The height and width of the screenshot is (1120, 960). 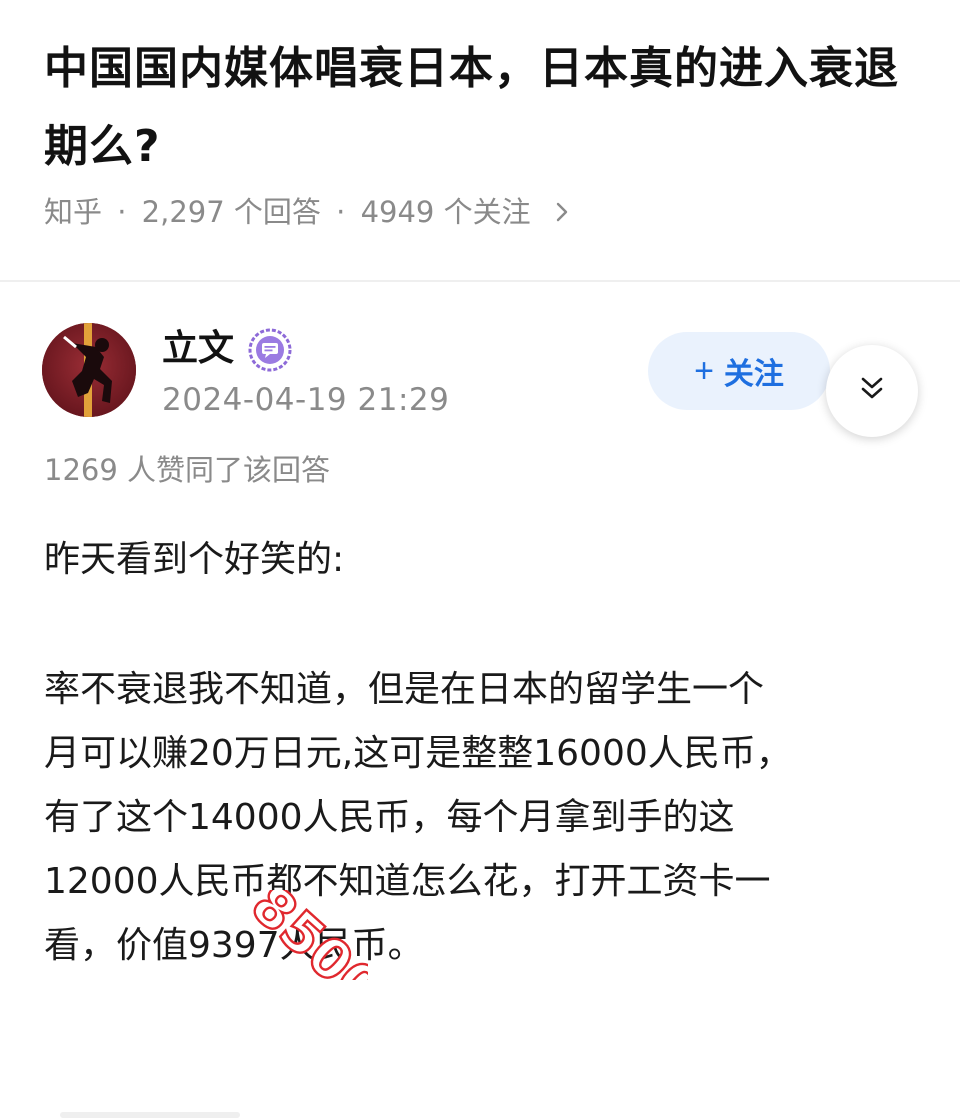 I want to click on handwritten-stamp: 8500, so click(x=303, y=935).